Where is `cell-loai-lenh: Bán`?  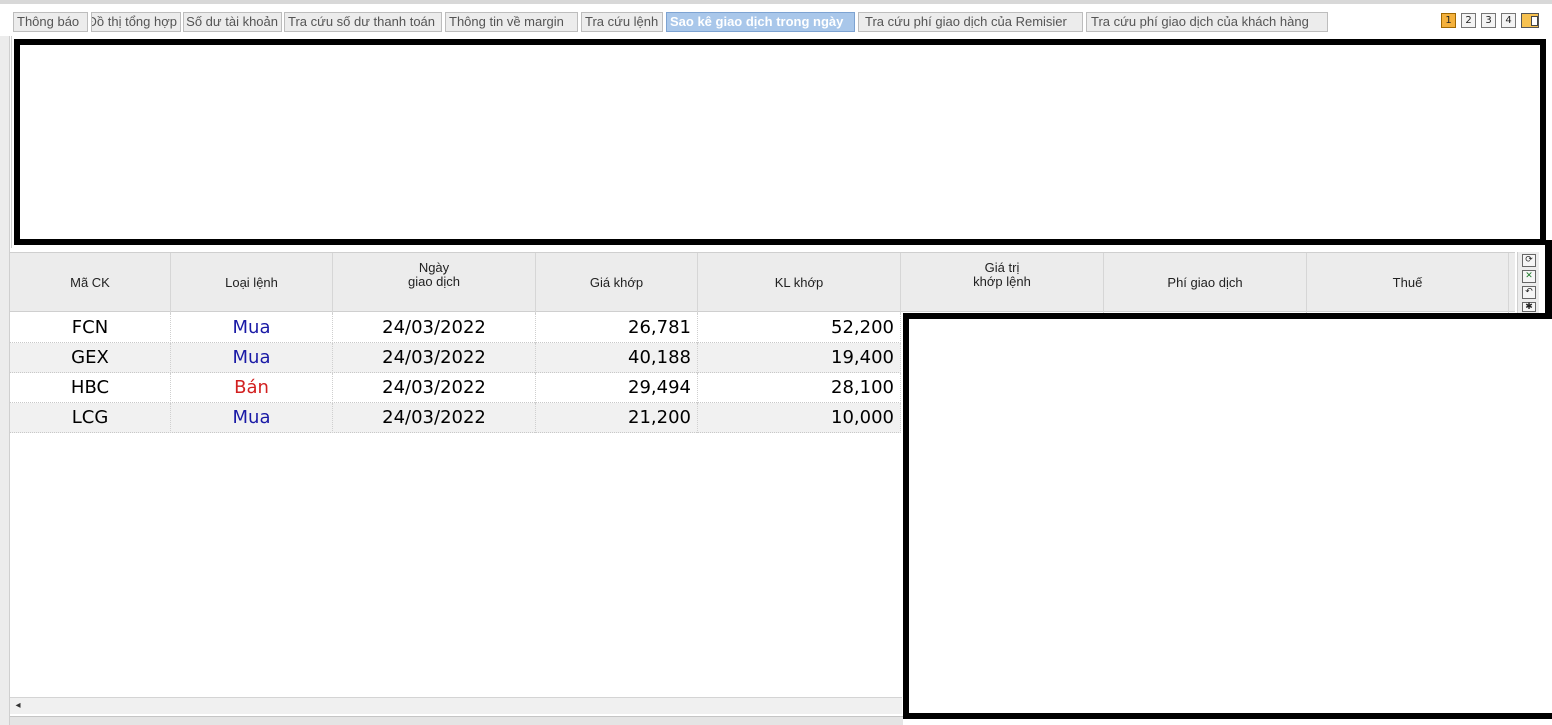
cell-loai-lenh: Bán is located at coordinates (252, 388).